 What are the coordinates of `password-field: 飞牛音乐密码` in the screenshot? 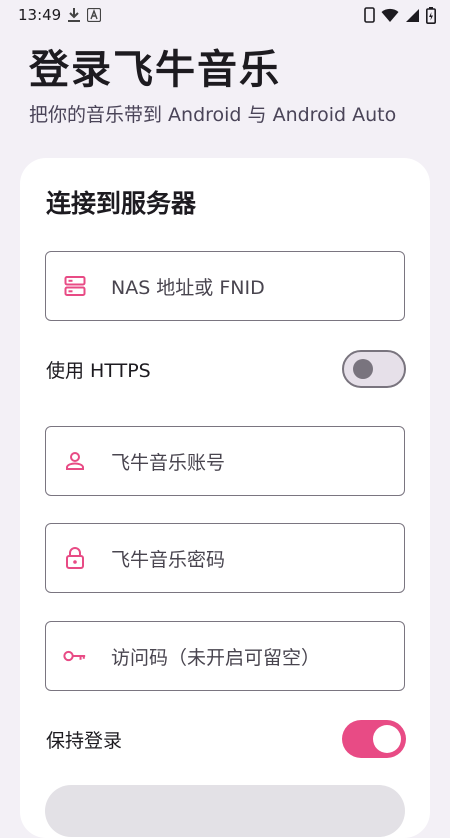 It's located at (225, 558).